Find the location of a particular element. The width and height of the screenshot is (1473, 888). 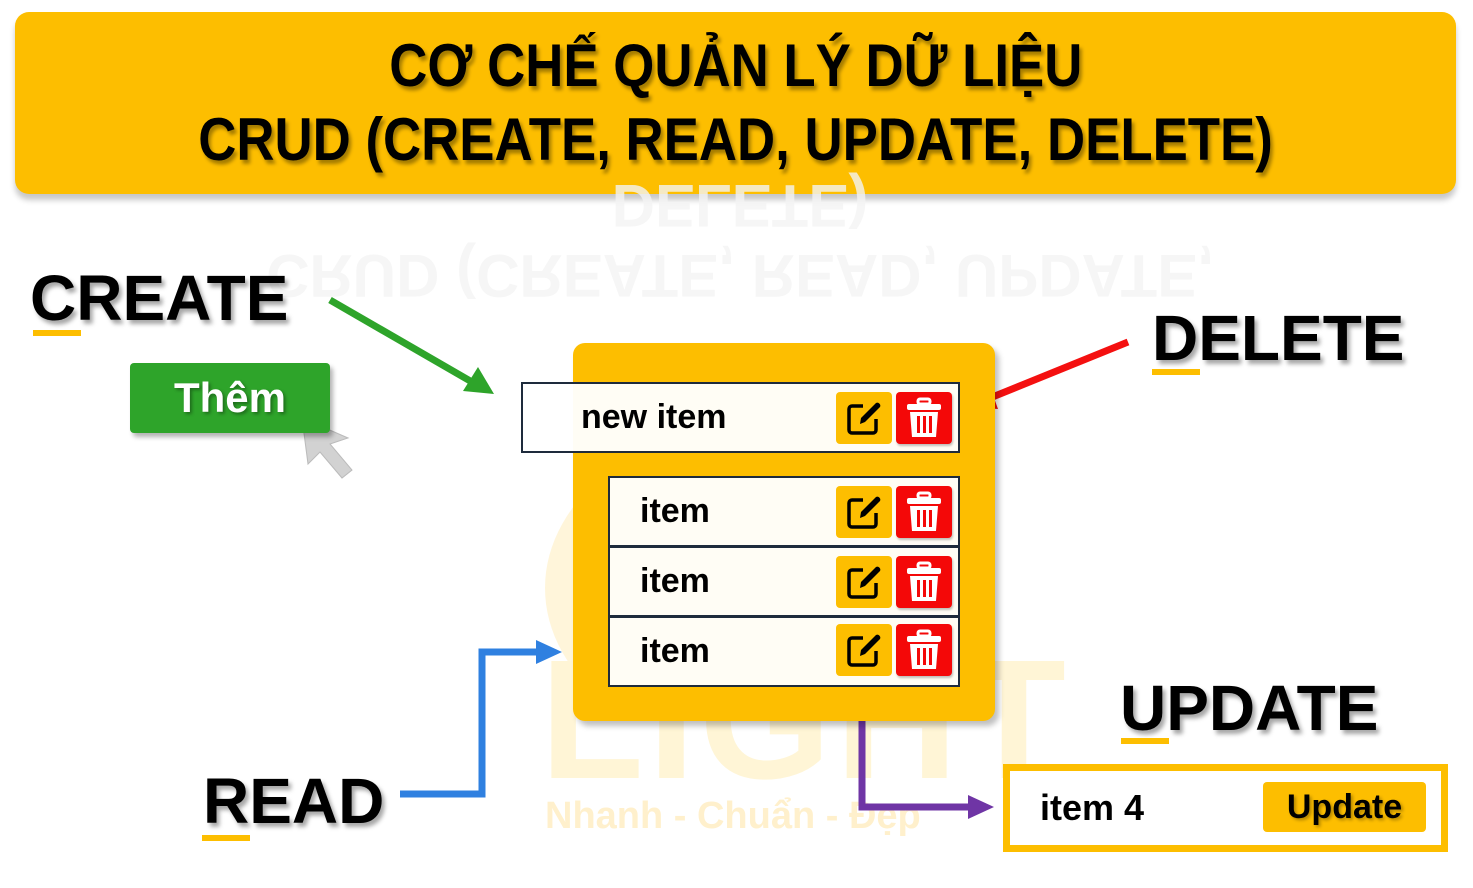

add-button: Thêm is located at coordinates (230, 398).